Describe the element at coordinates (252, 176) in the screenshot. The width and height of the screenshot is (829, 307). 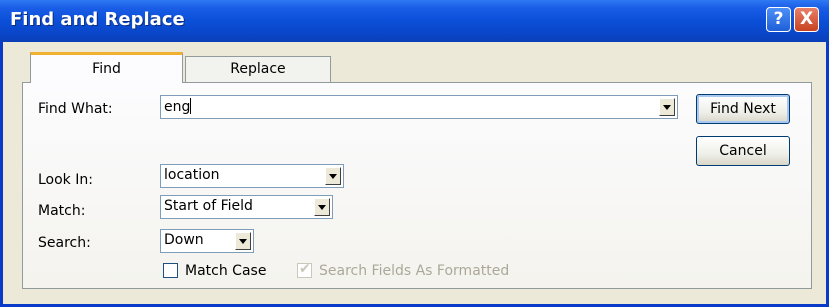
I see `look-in-combo: location` at that location.